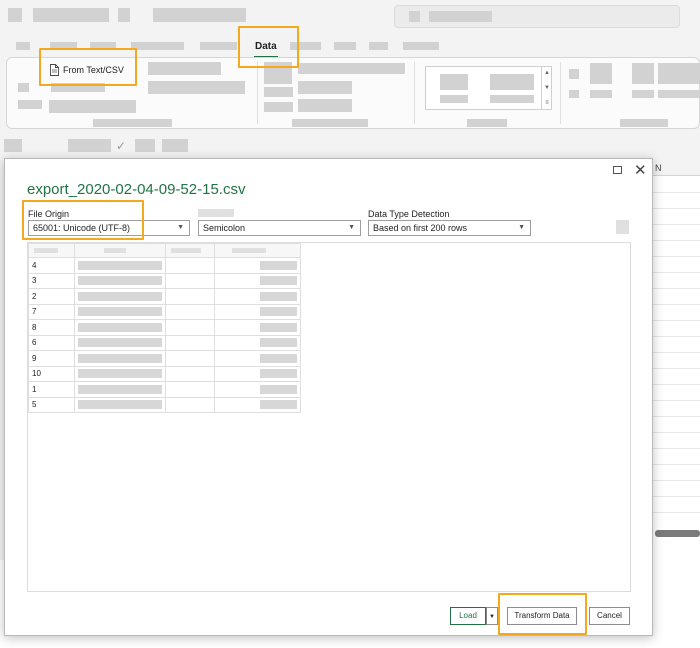 The image size is (700, 648). Describe the element at coordinates (216, 213) in the screenshot. I see `delimiter-label-redacted` at that location.